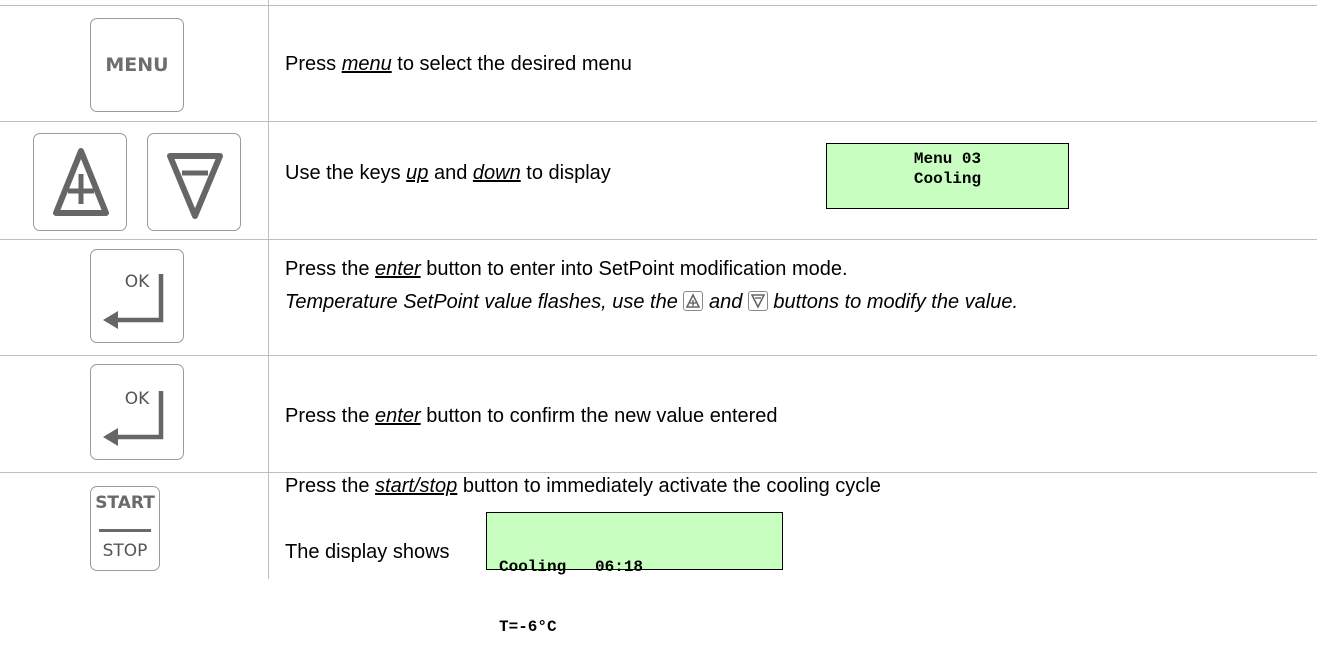 This screenshot has height=657, width=1317. What do you see at coordinates (417, 173) in the screenshot?
I see `up-keyword: up` at bounding box center [417, 173].